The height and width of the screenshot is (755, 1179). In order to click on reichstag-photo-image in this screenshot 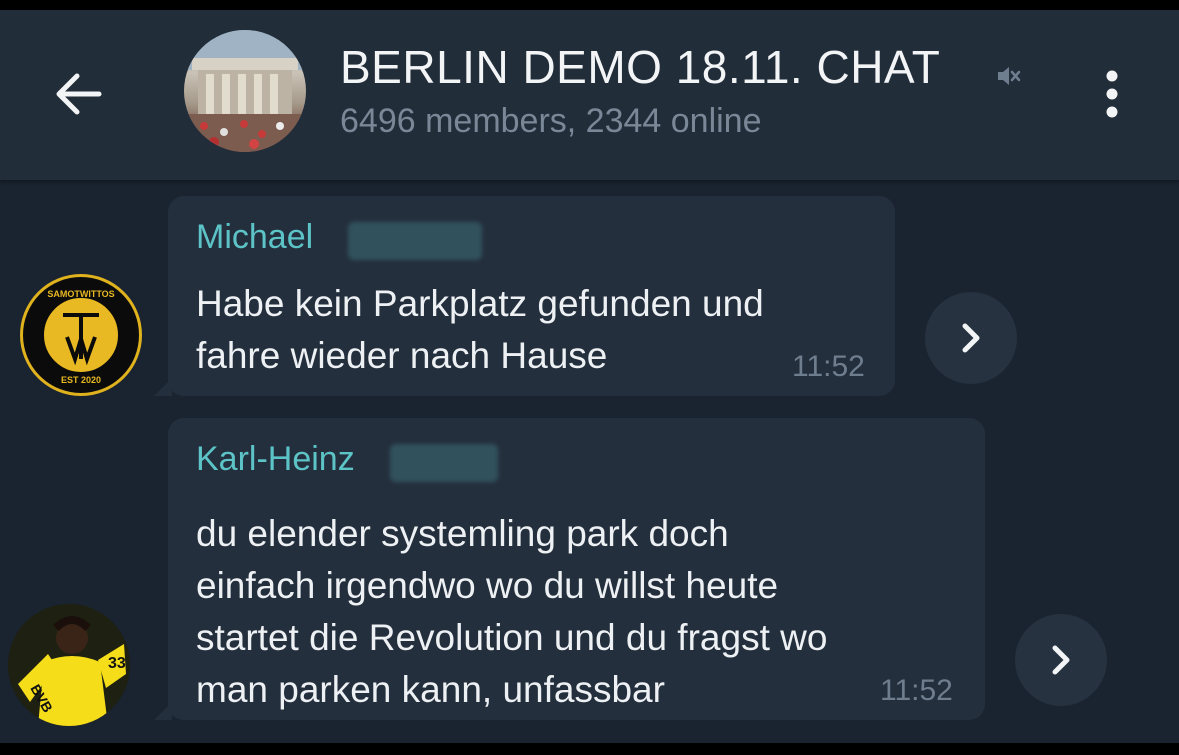, I will do `click(245, 91)`.